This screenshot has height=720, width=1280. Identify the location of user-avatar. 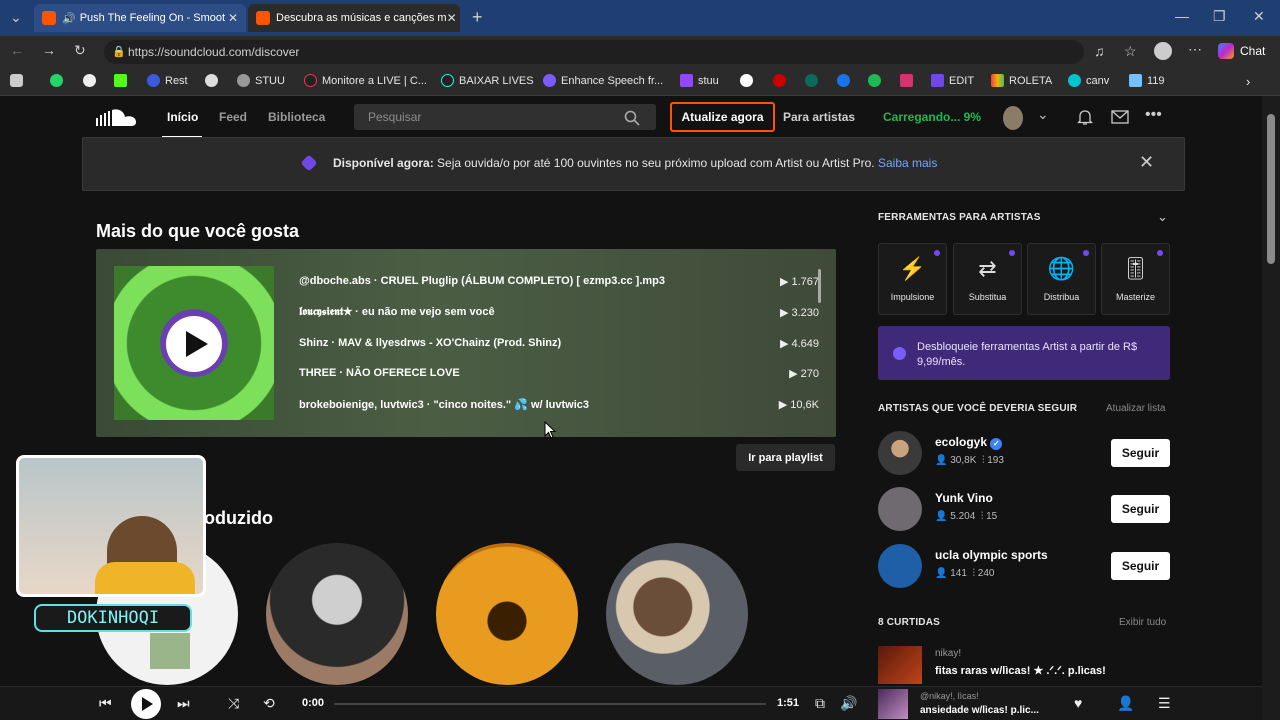
(1013, 118).